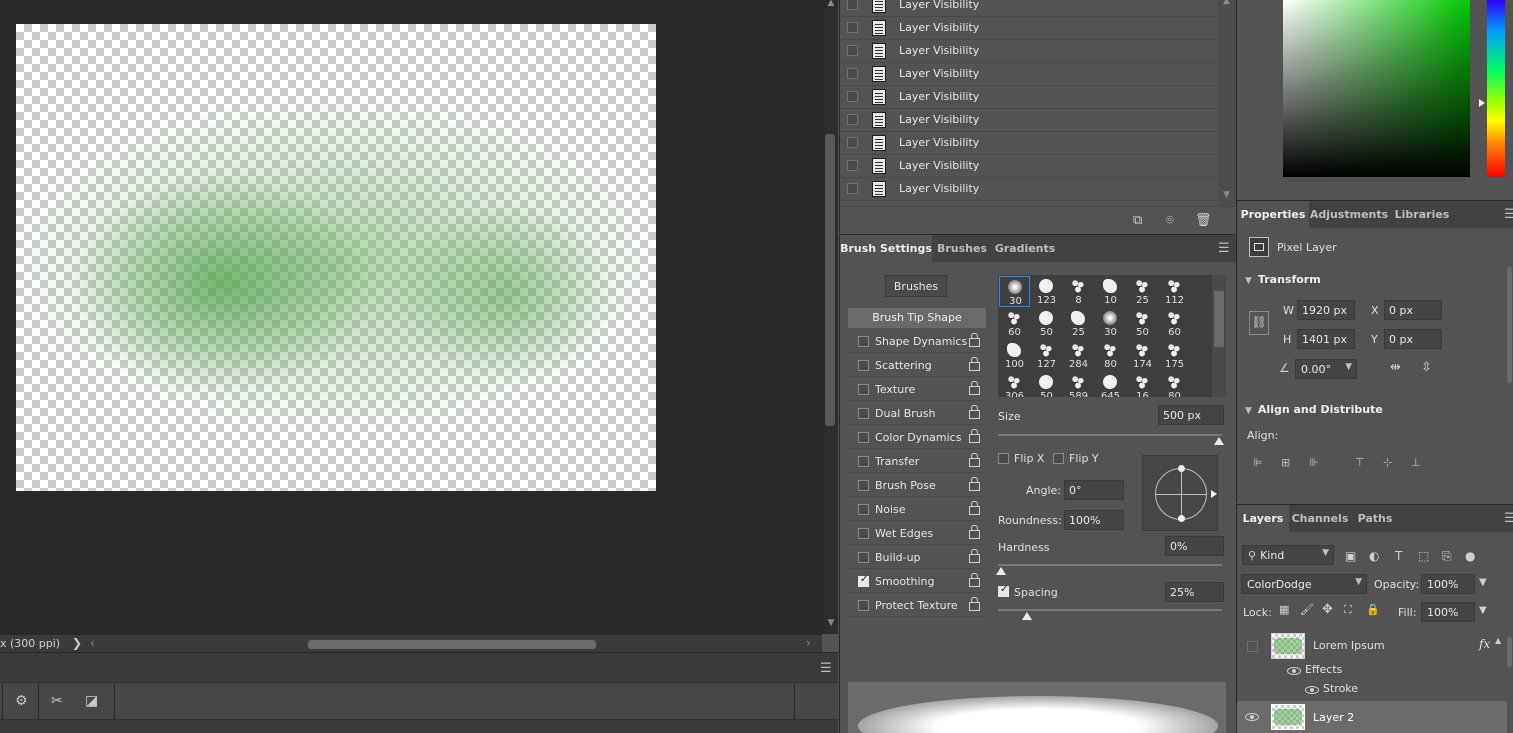 The height and width of the screenshot is (733, 1513). What do you see at coordinates (917, 510) in the screenshot?
I see `brush-option-row: Noise` at bounding box center [917, 510].